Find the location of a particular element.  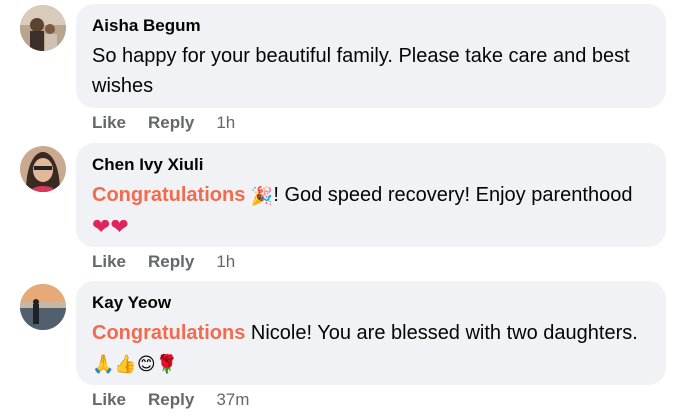

comment-timestamp: 37m is located at coordinates (232, 400).